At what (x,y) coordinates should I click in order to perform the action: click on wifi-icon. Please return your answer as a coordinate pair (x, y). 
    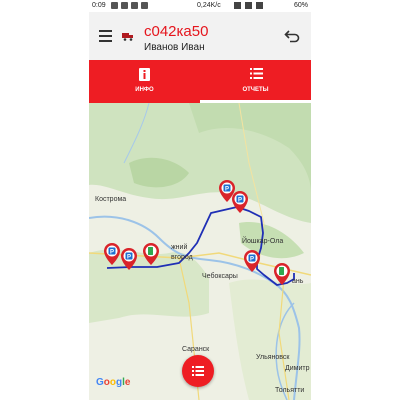
    Looking at the image, I should click on (248, 5).